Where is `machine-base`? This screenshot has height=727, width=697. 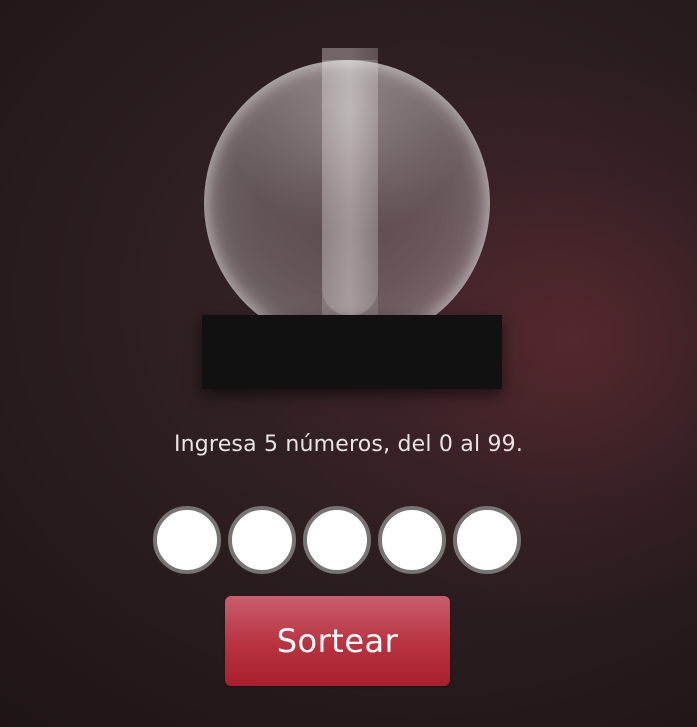 machine-base is located at coordinates (352, 352).